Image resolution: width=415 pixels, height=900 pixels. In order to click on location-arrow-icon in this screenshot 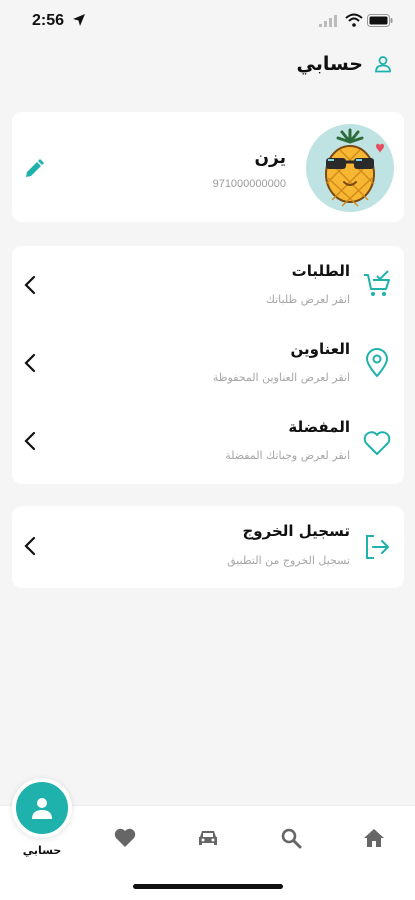, I will do `click(79, 20)`.